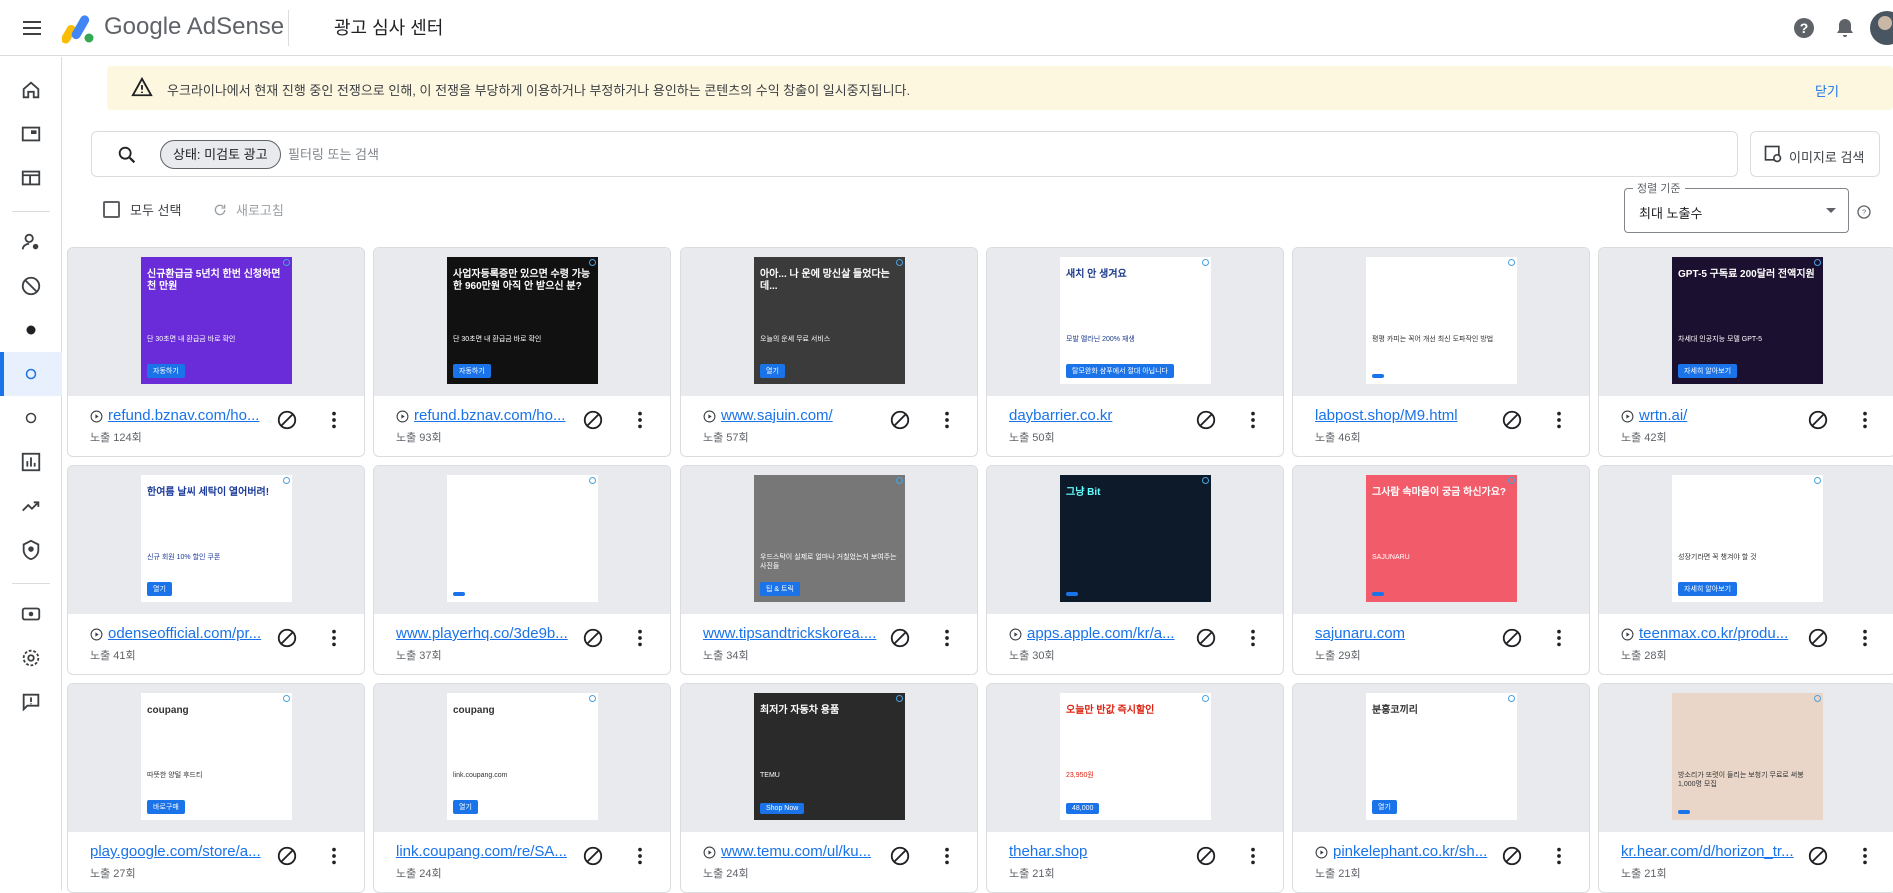  I want to click on brand-name: Google AdSense, so click(194, 27).